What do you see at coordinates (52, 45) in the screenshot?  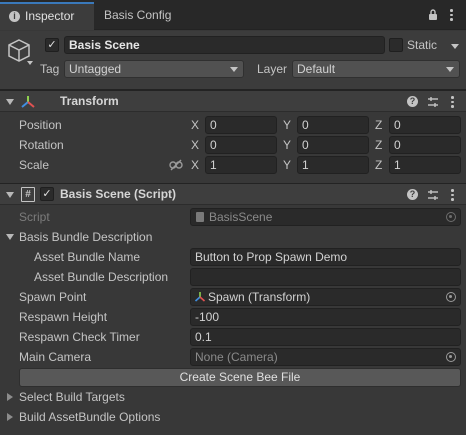 I see `gameobject-active-checkbox: ✓` at bounding box center [52, 45].